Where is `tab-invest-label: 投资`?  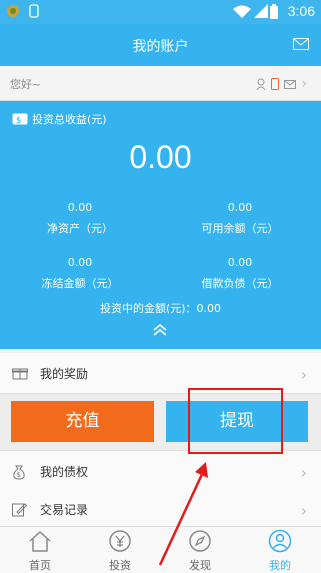 tab-invest-label: 投资 is located at coordinates (120, 565).